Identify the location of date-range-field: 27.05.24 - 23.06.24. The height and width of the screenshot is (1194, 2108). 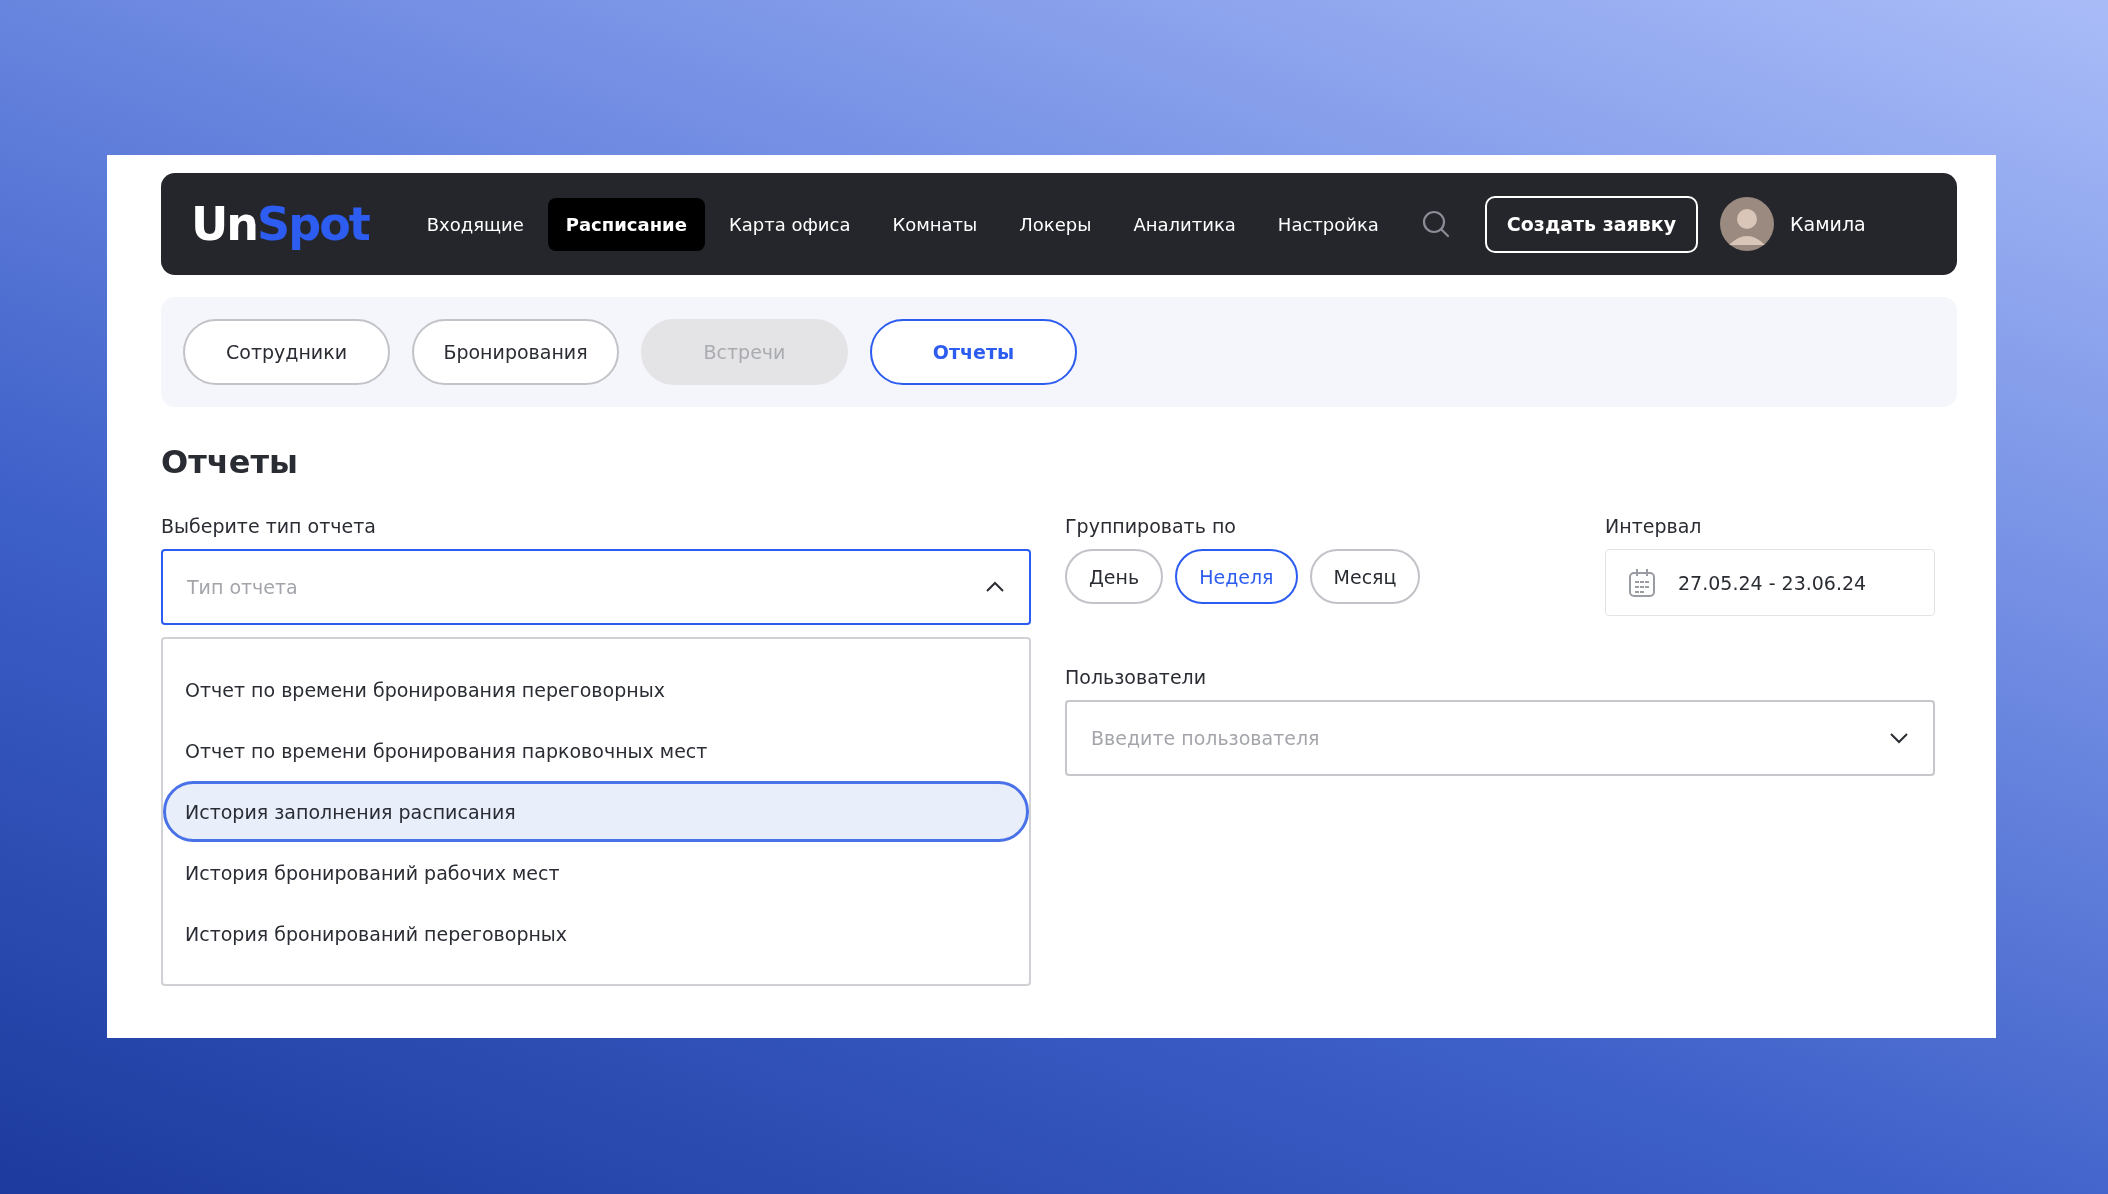
(1770, 582).